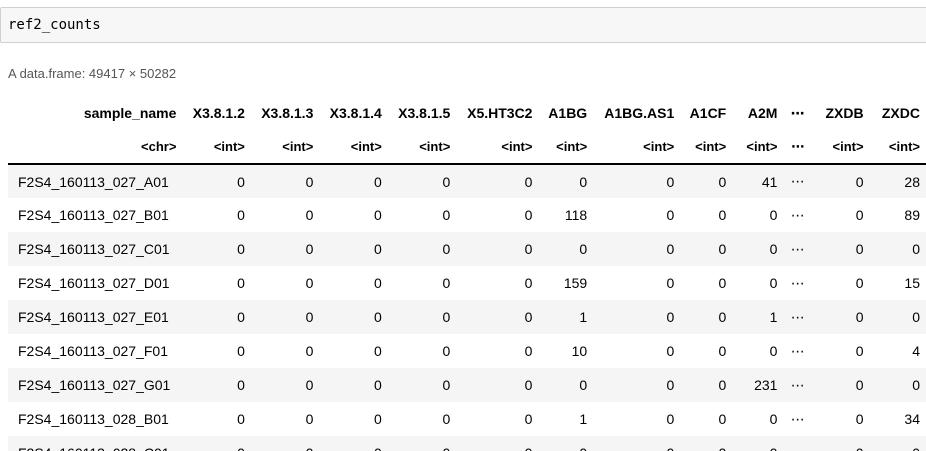  Describe the element at coordinates (467, 443) in the screenshot. I see `table-row: F2S4_160113_028_C01000000000⋯00` at that location.